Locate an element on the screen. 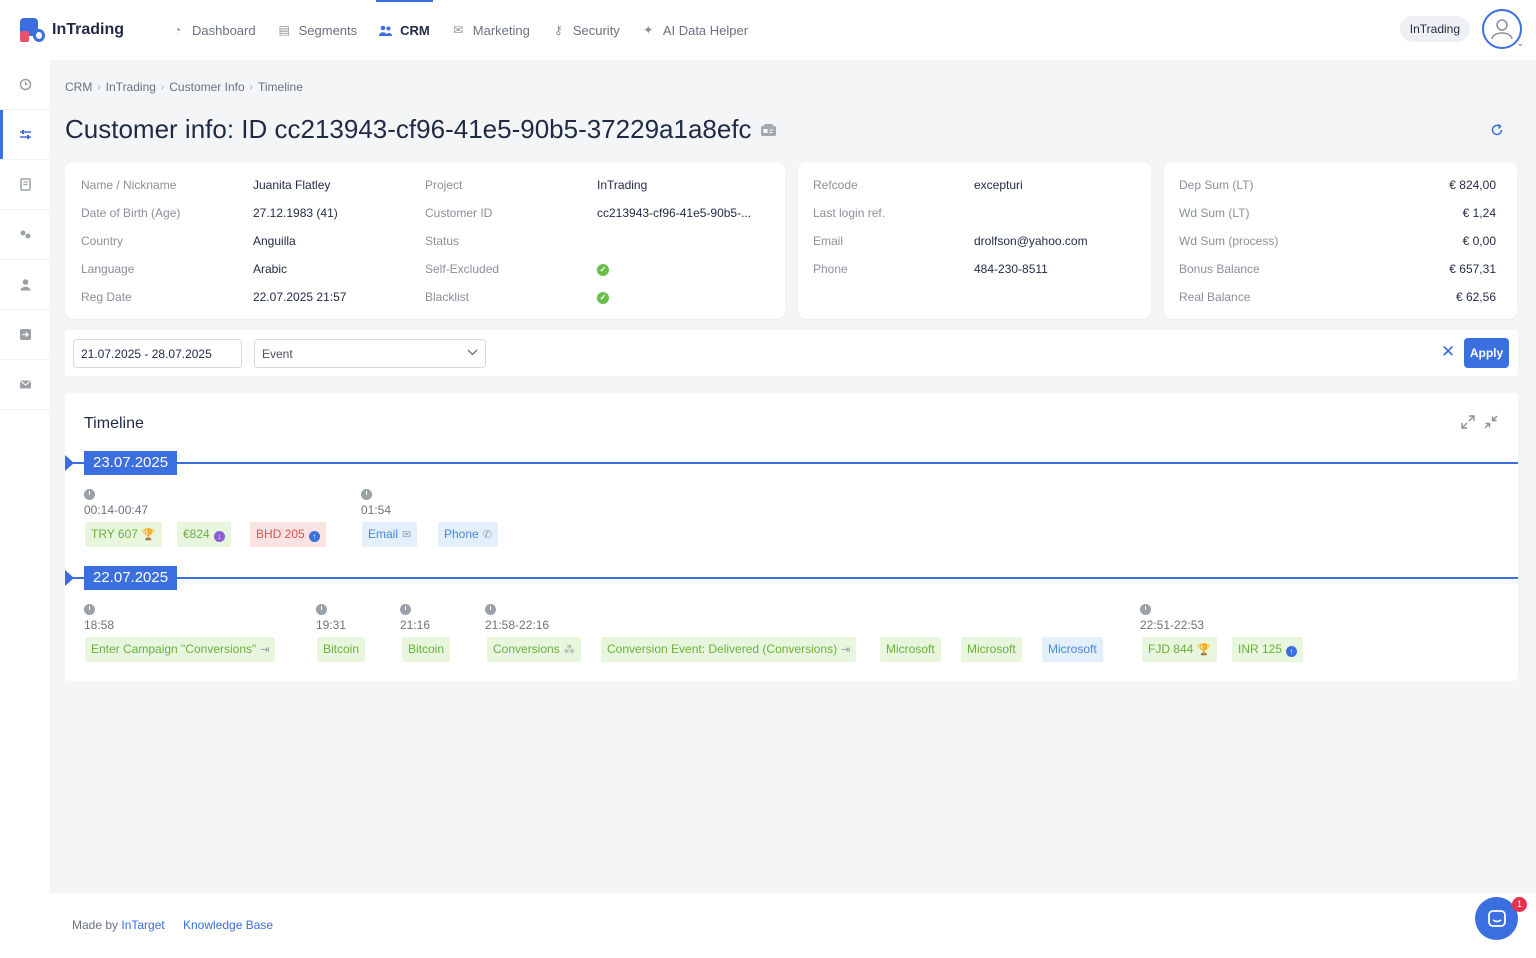 This screenshot has width=1536, height=958. knowledge-base-link: Knowledge Base is located at coordinates (228, 925).